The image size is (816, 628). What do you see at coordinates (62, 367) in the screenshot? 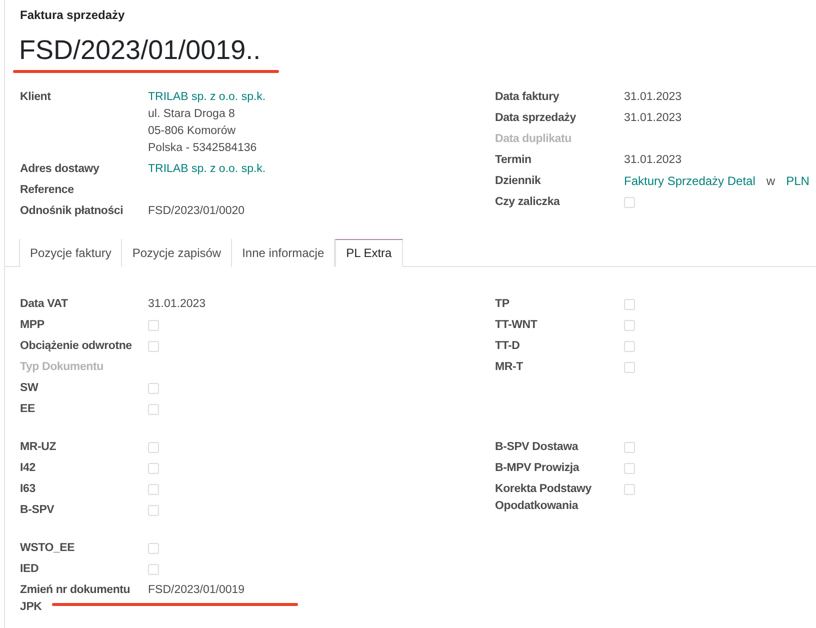
I see `field-label: Typ Dokumentu` at bounding box center [62, 367].